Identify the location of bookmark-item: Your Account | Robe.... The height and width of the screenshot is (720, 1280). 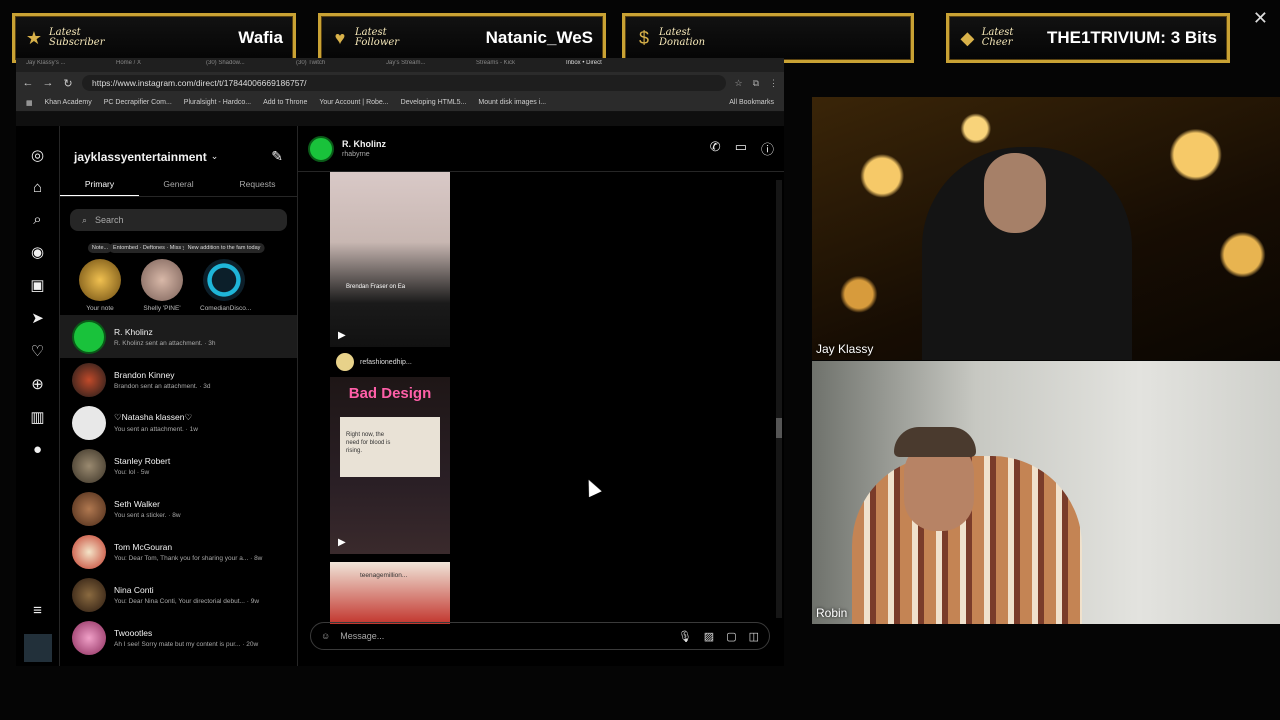
(353, 102).